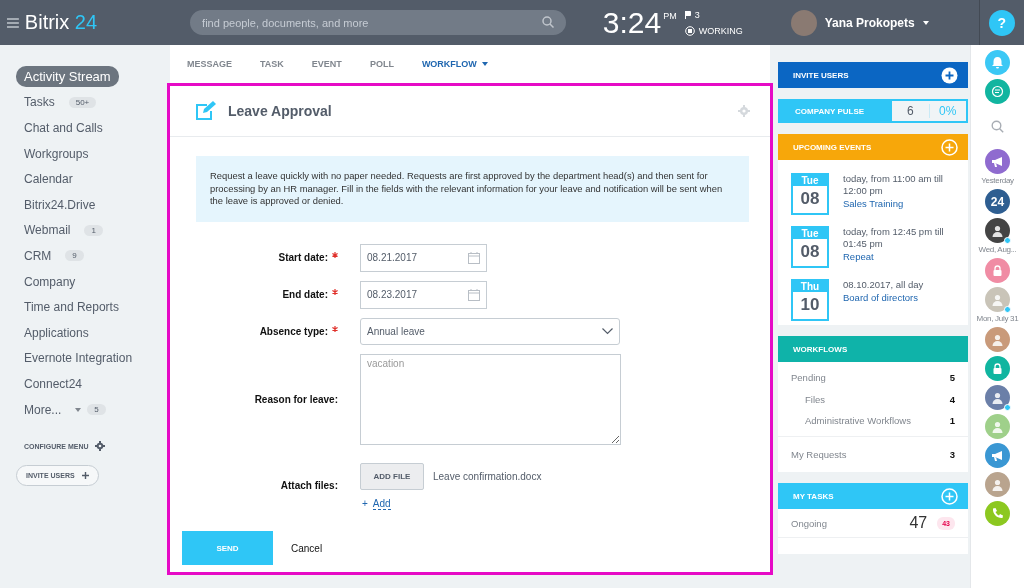 Image resolution: width=1024 pixels, height=588 pixels. What do you see at coordinates (13, 22) in the screenshot?
I see `menu-icon` at bounding box center [13, 22].